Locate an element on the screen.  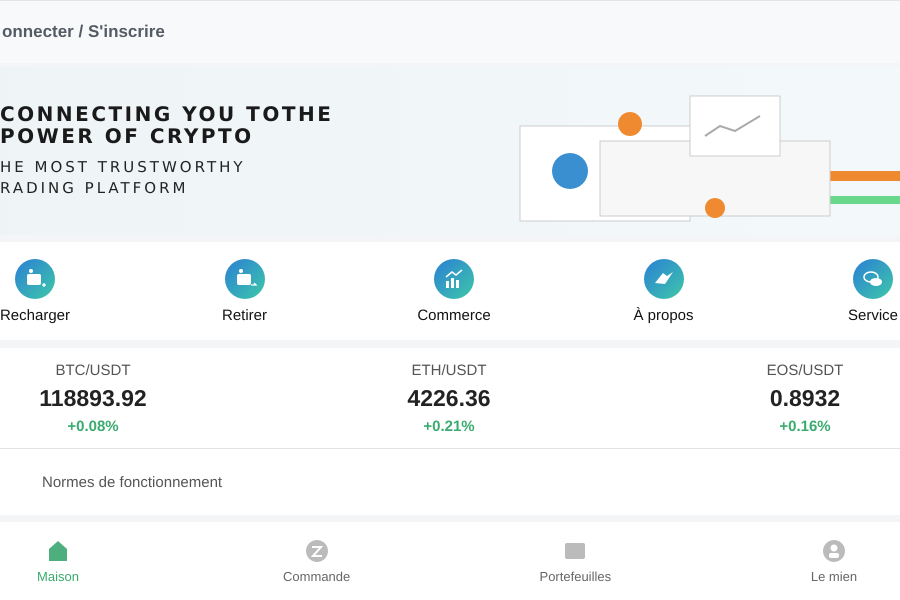
price-change: +0.21% is located at coordinates (449, 426).